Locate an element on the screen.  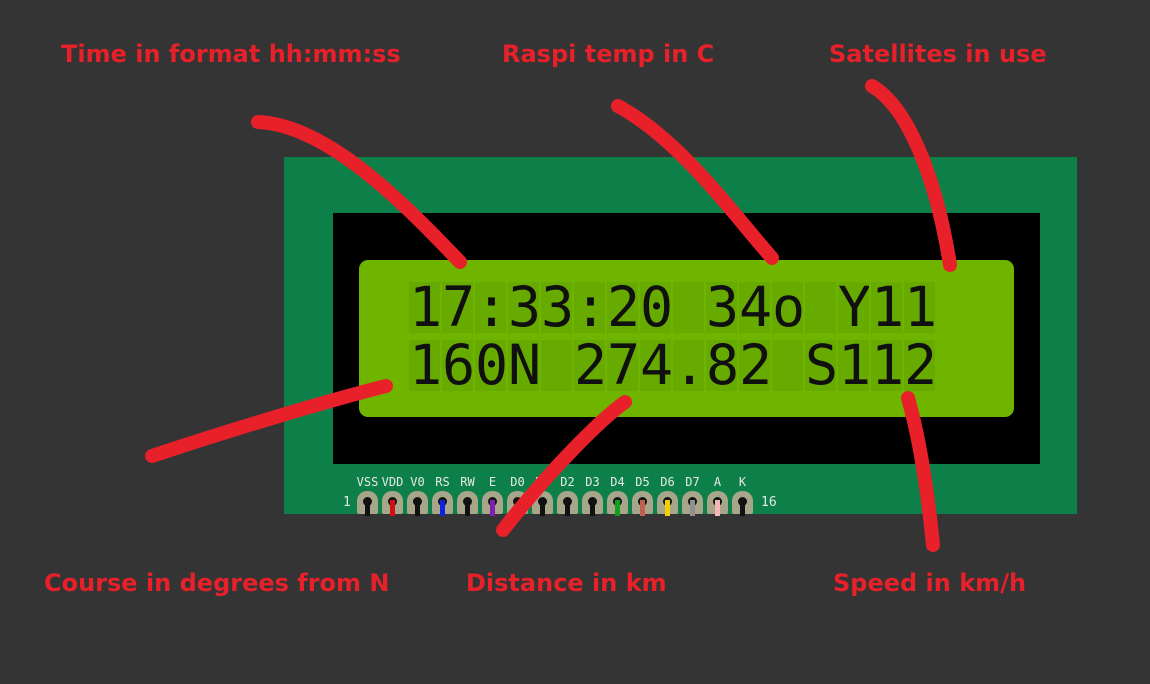
arrow-course is located at coordinates (269, 421).